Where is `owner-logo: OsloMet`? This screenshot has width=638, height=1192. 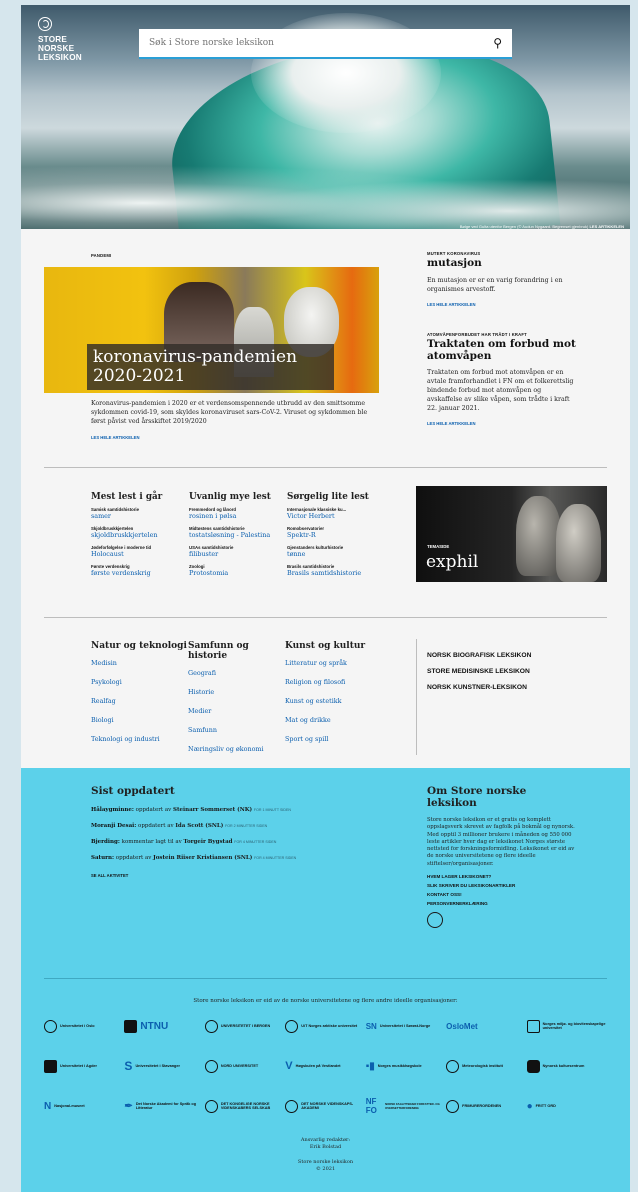 owner-logo: OsloMet is located at coordinates (486, 1026).